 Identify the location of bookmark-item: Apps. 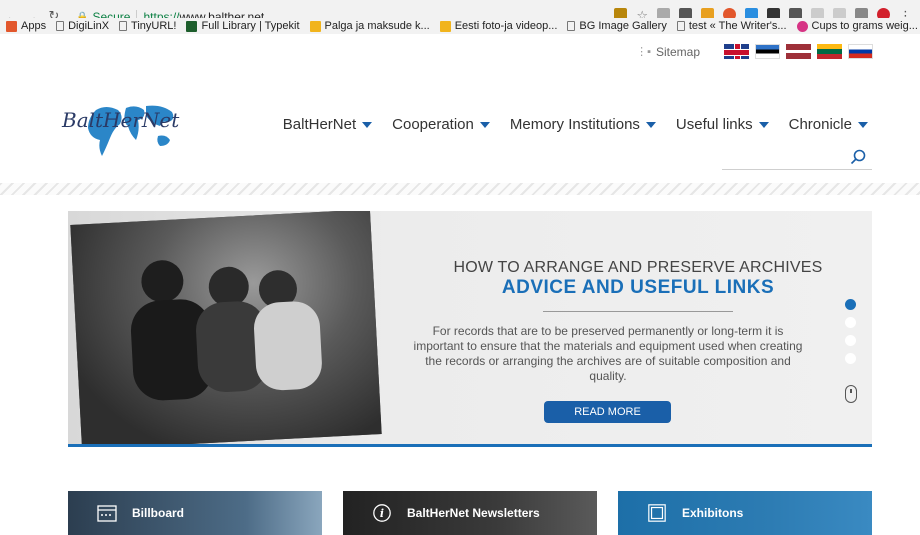
(26, 26).